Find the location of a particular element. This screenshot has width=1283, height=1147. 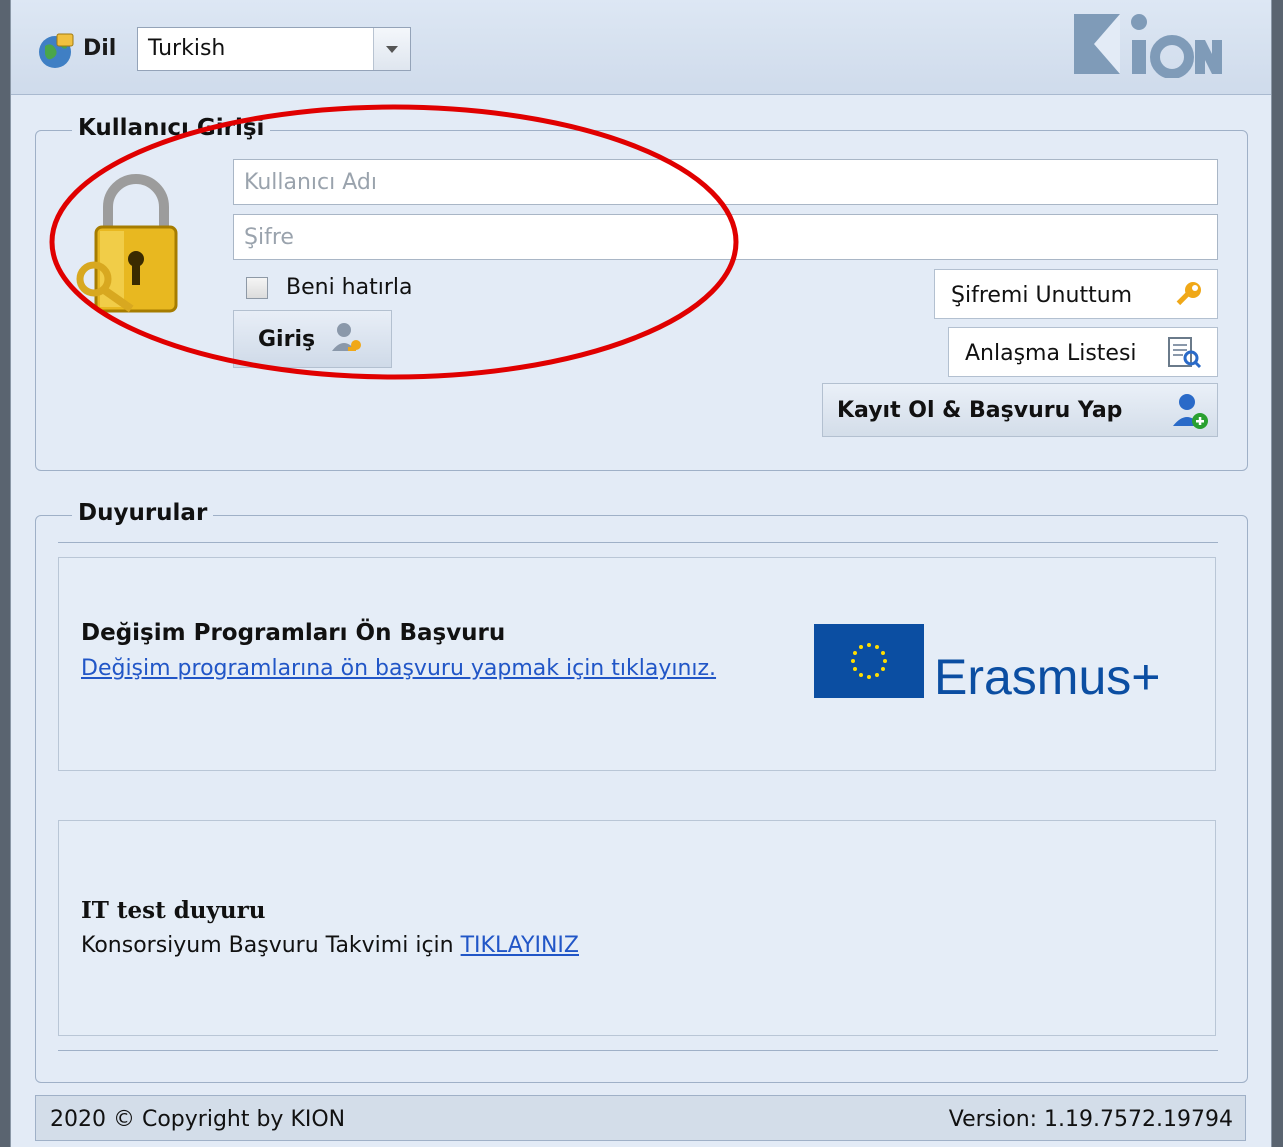

login-button: Giriş is located at coordinates (312, 339).